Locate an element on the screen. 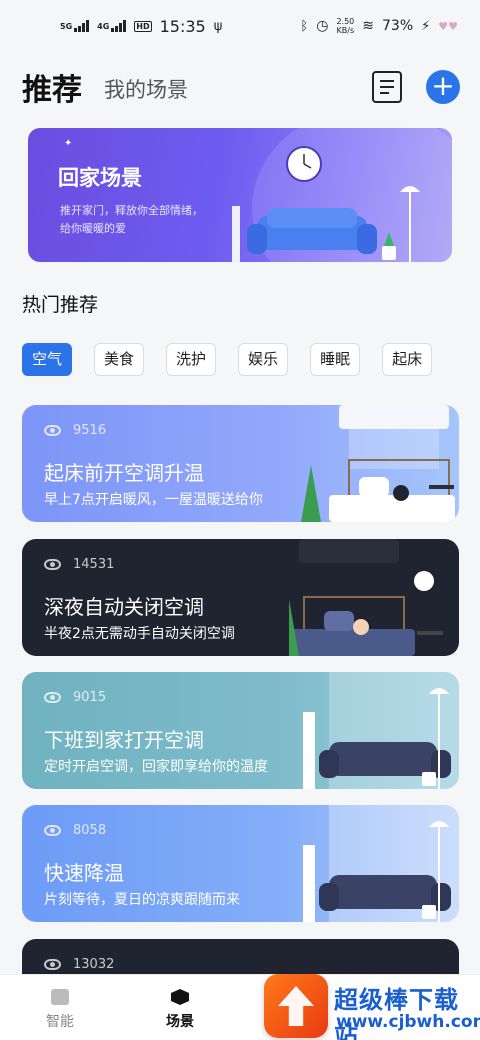 This screenshot has width=480, height=1040. watermark-logo is located at coordinates (296, 1006).